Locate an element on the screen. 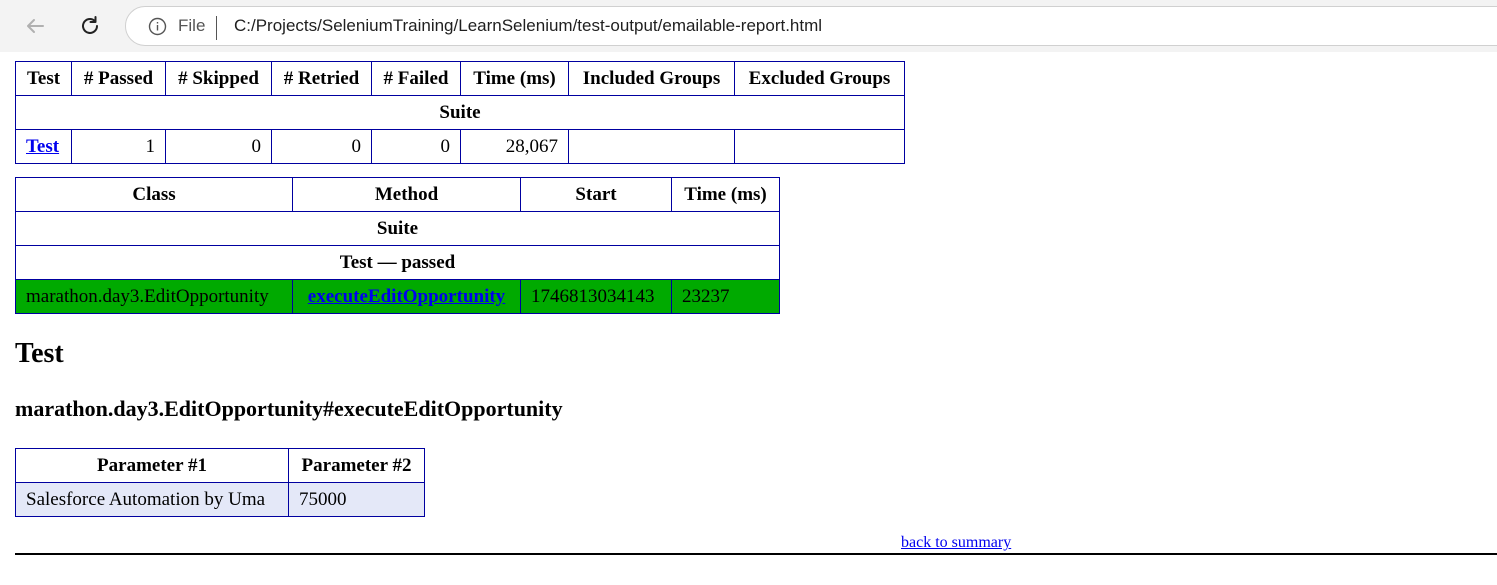  test-link: Test is located at coordinates (42, 146).